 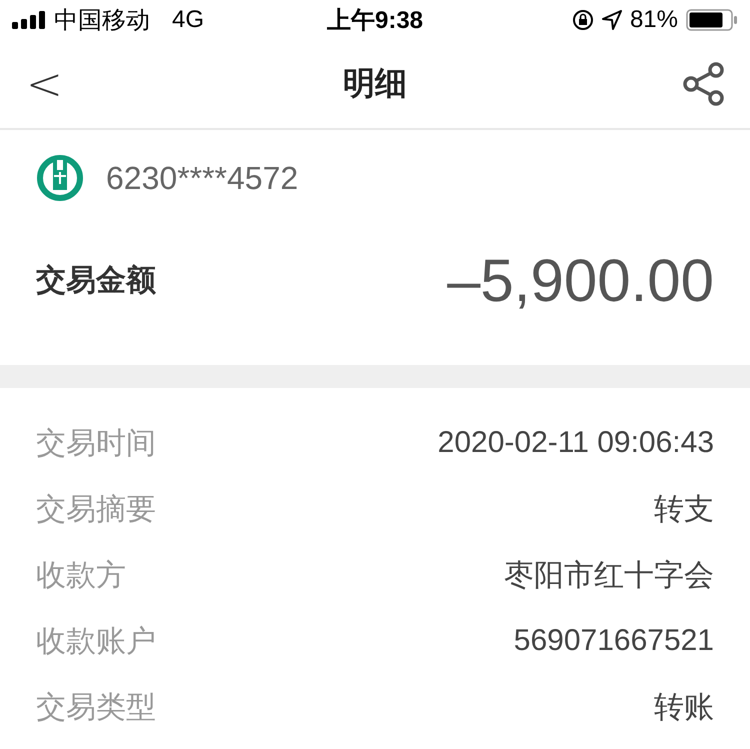 I want to click on rotation-lock-icon, so click(x=583, y=20).